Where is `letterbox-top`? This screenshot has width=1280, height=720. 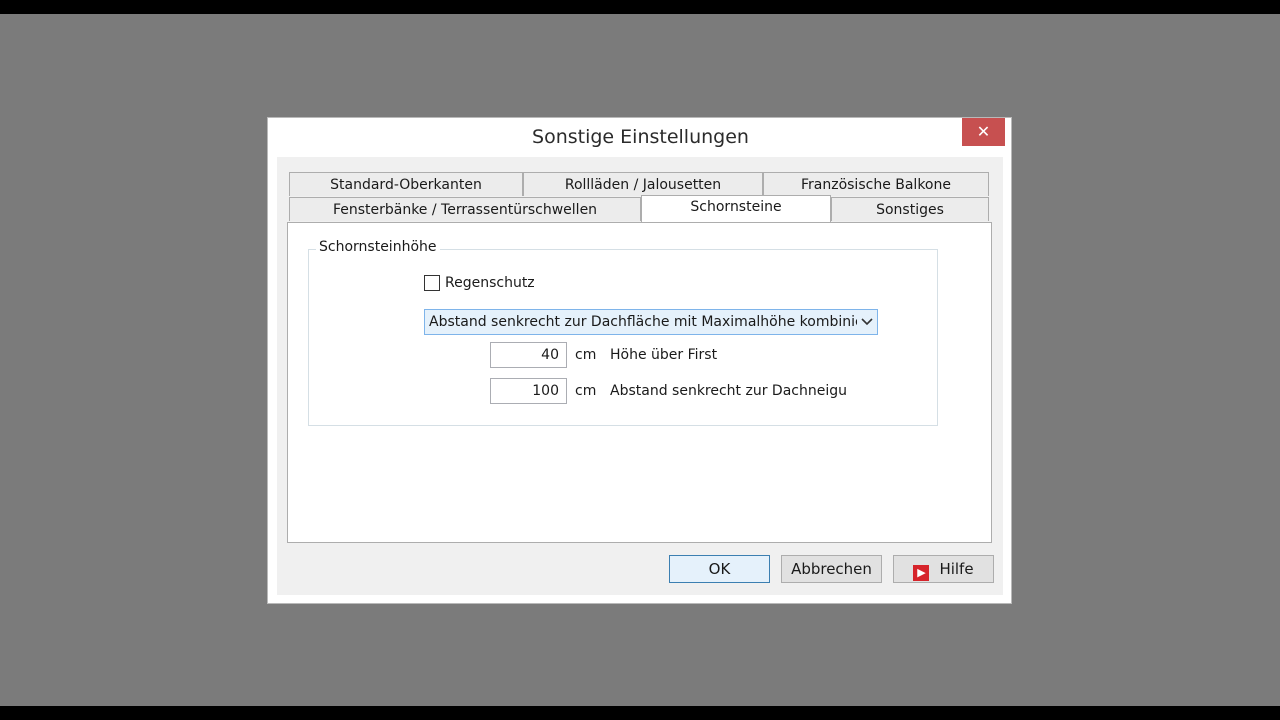
letterbox-top is located at coordinates (640, 7).